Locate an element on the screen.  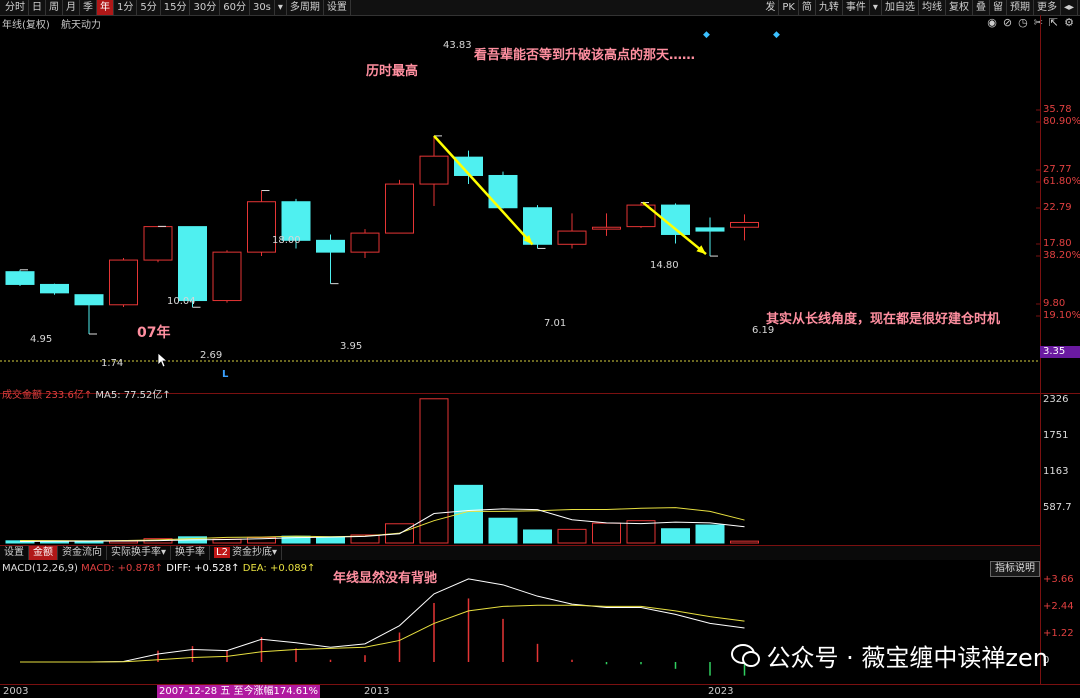
volume-title: 成交金额 is located at coordinates (22, 395).